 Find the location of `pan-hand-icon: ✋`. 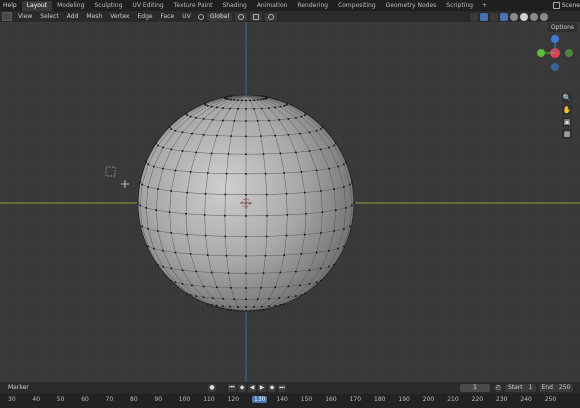

pan-hand-icon: ✋ is located at coordinates (567, 110).